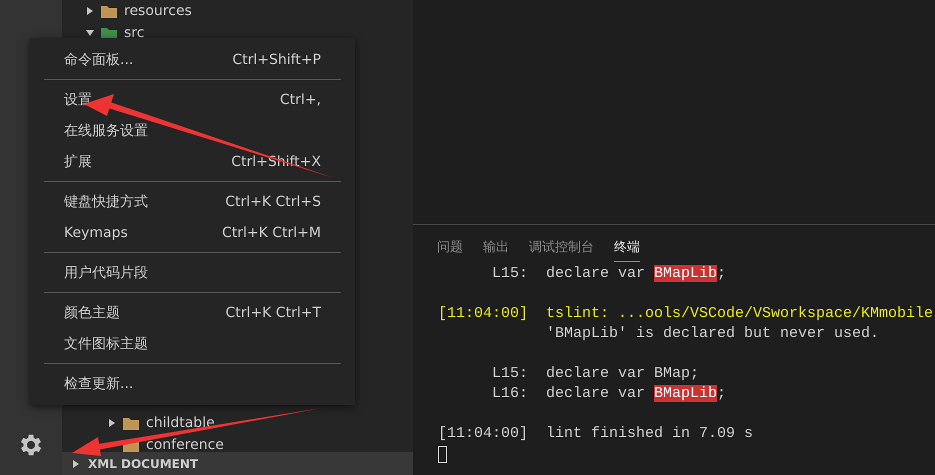 This screenshot has height=475, width=935. I want to click on shortcut: Ctrl+,, so click(300, 100).